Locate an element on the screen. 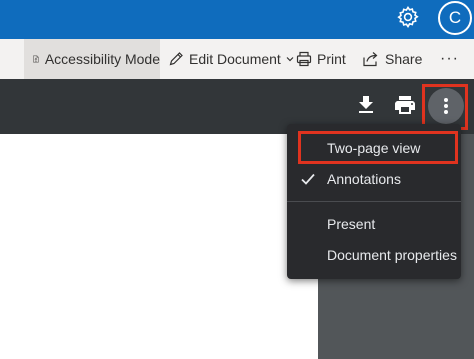 Image resolution: width=474 pixels, height=359 pixels. print-label: Print is located at coordinates (331, 59).